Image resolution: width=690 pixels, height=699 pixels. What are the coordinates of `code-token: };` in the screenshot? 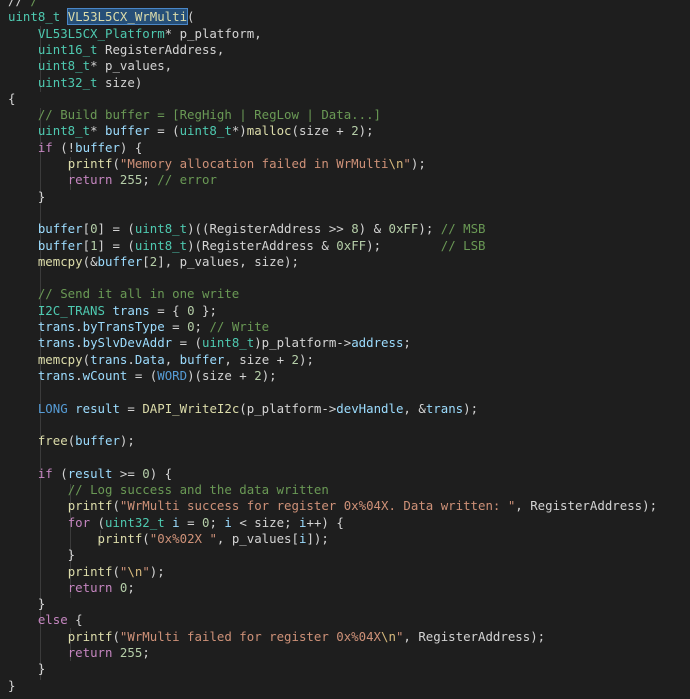 It's located at (205, 310).